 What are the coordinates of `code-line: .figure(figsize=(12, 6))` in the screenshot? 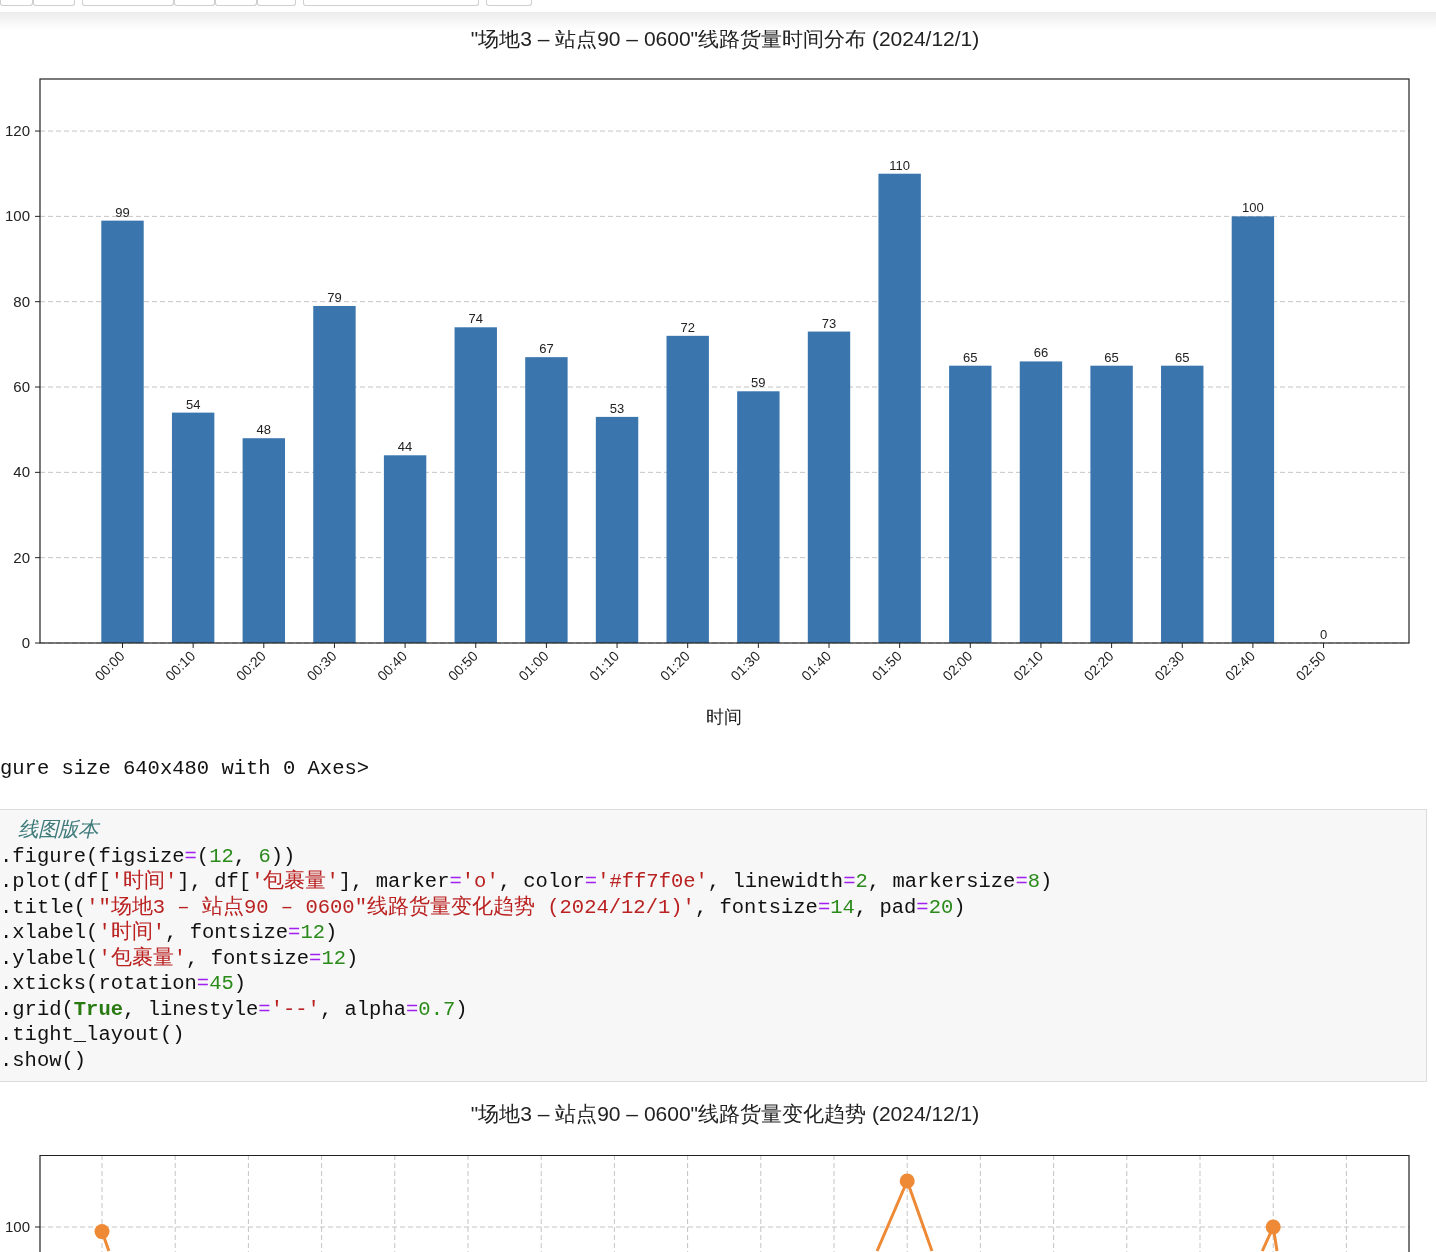 It's located at (148, 856).